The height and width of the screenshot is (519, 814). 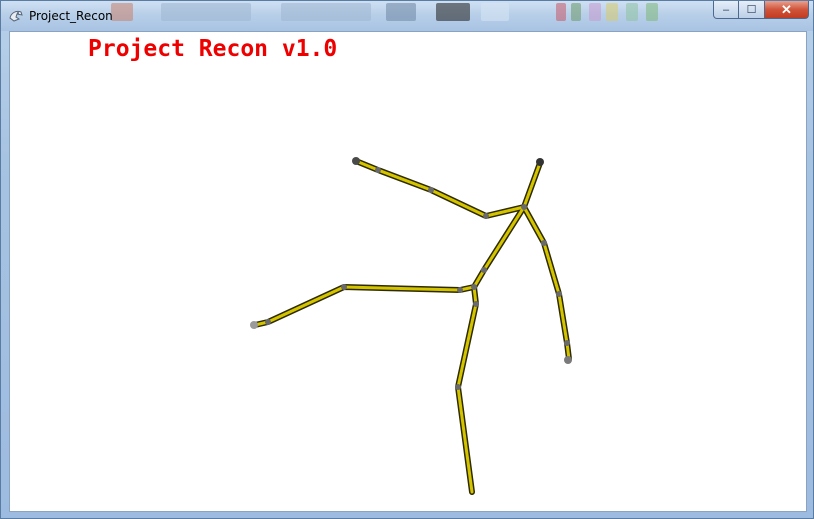 I want to click on window-controls: – ☐ ✕, so click(x=761, y=11).